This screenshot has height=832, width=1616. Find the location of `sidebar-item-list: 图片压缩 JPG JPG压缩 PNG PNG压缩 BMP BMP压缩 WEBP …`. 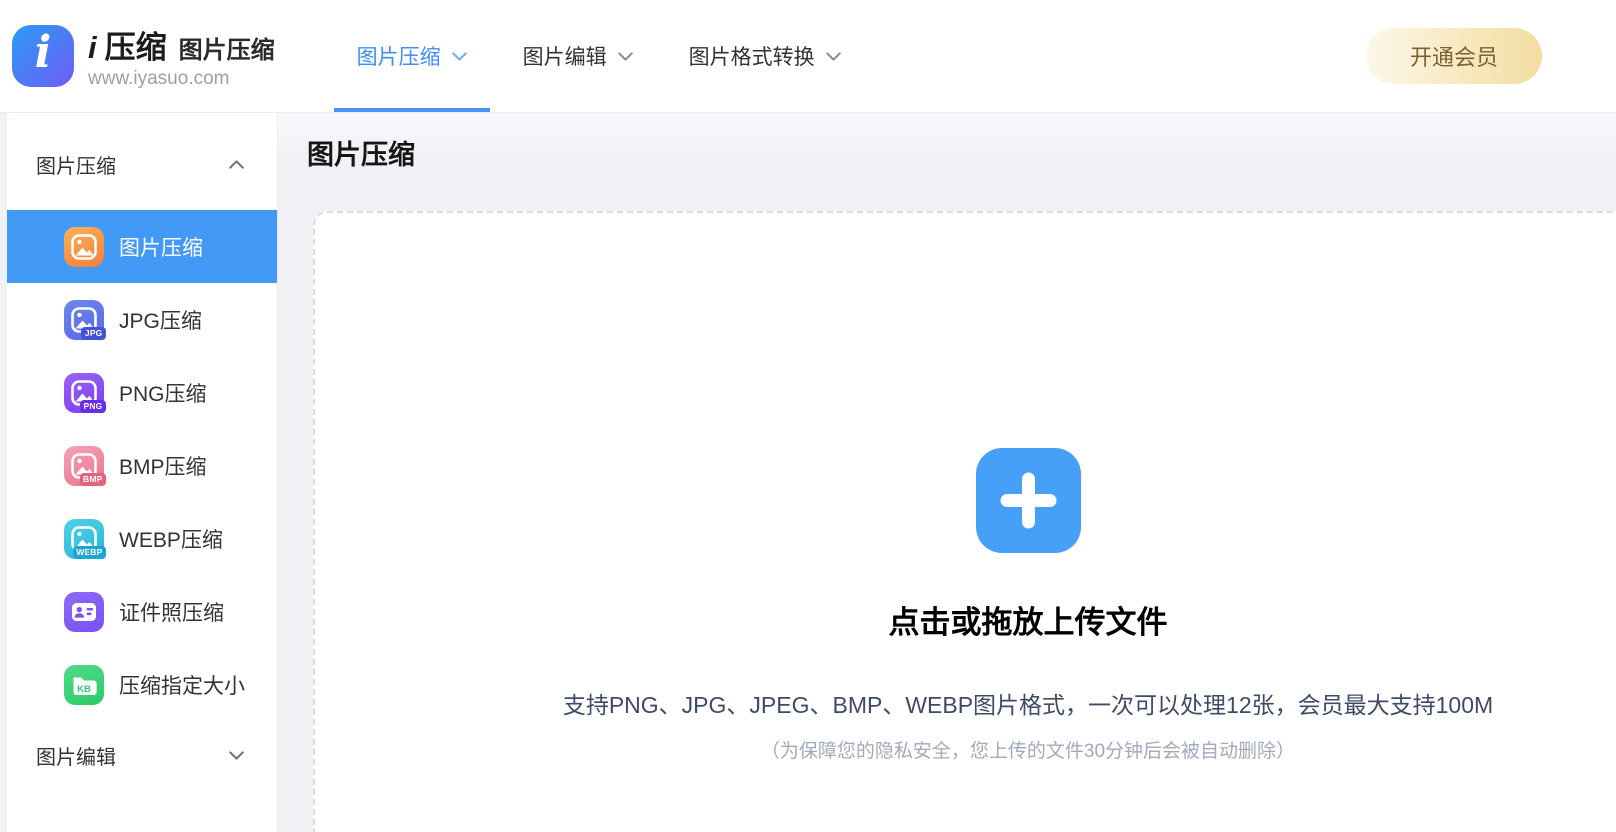

sidebar-item-list: 图片压缩 JPG JPG压缩 PNG PNG压缩 BMP BMP压缩 WEBP … is located at coordinates (142, 465).